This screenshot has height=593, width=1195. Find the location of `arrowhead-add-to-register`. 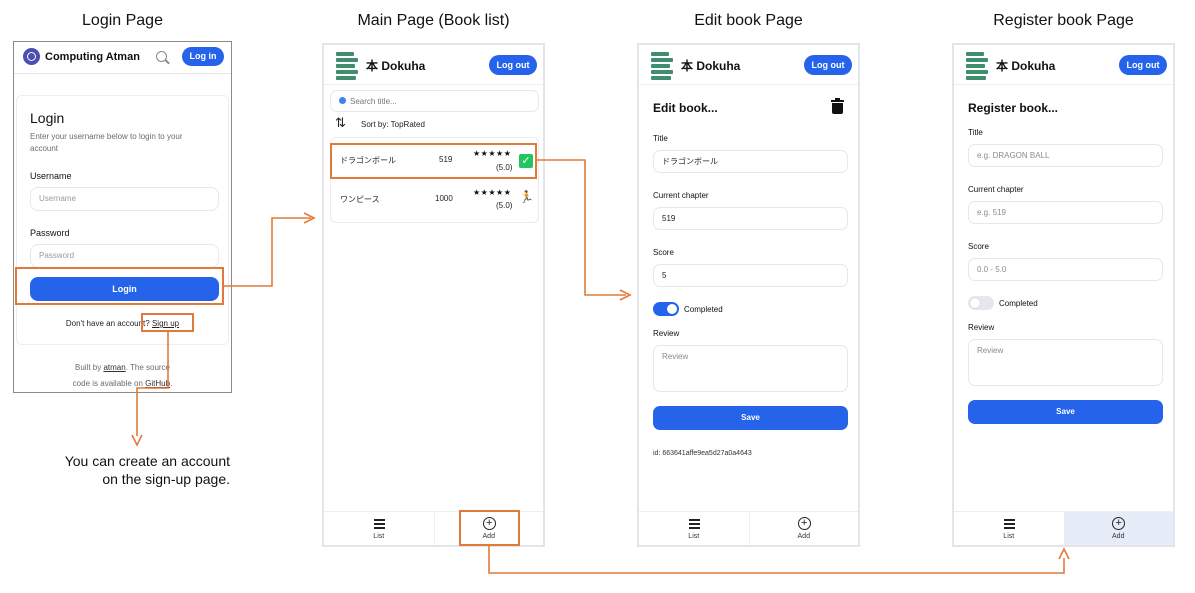

arrowhead-add-to-register is located at coordinates (1064, 553).